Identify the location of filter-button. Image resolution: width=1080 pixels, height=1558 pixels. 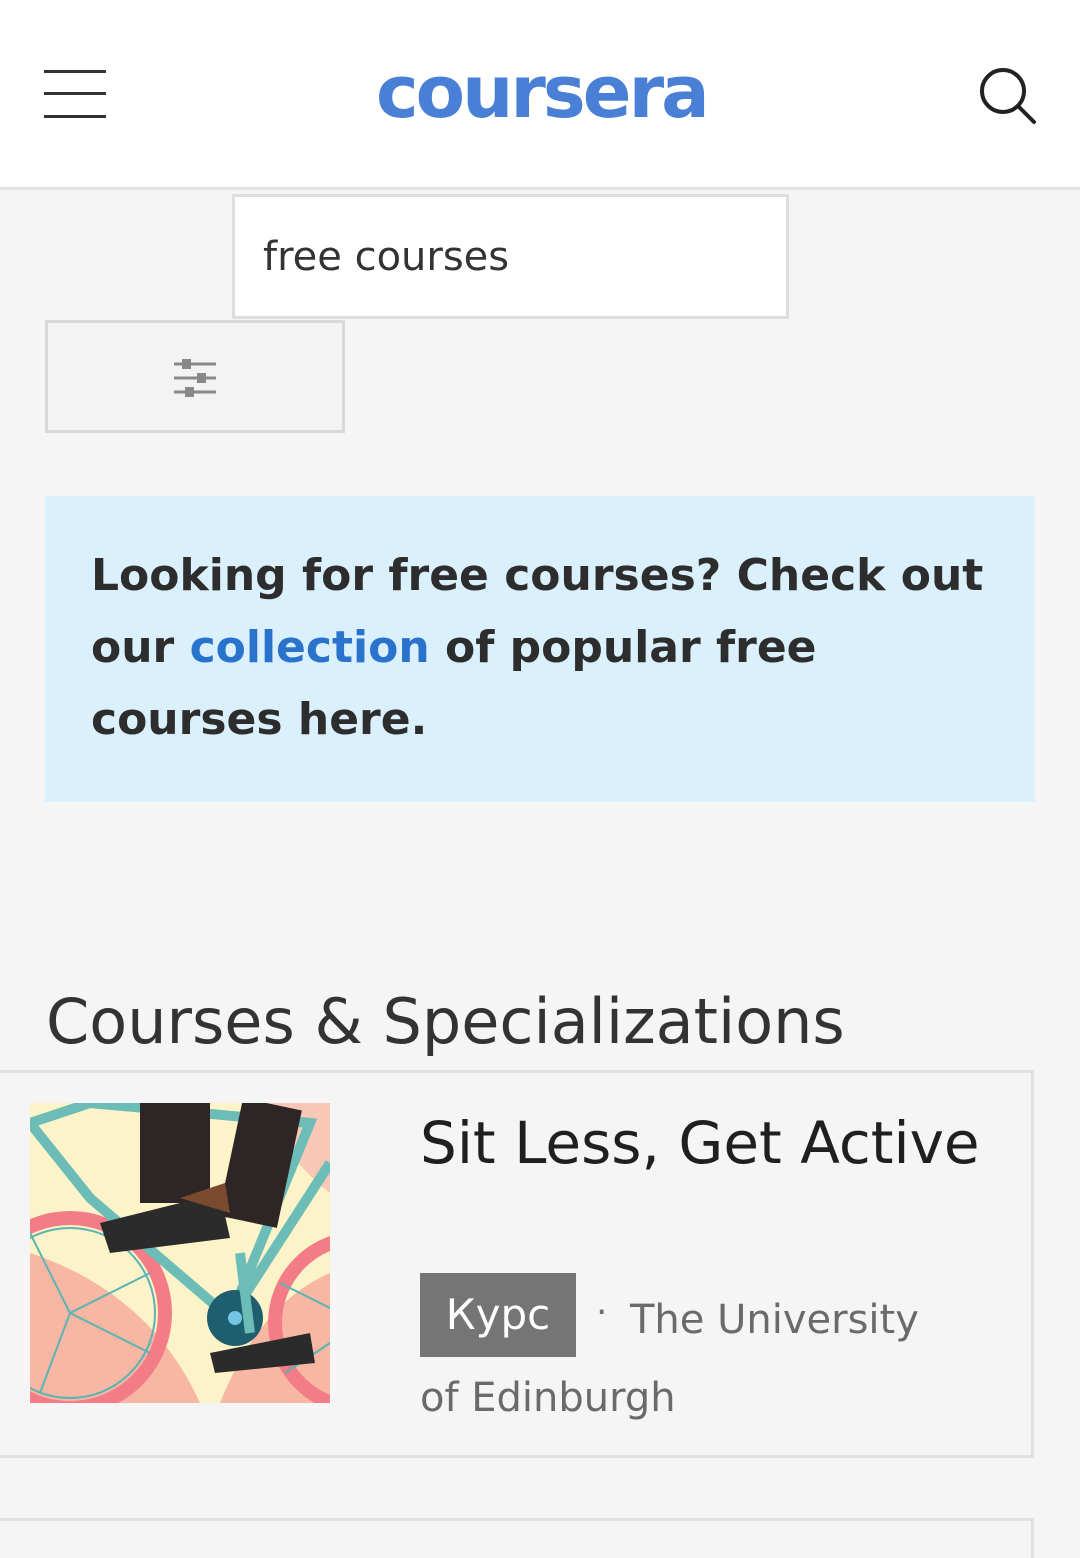
(195, 376).